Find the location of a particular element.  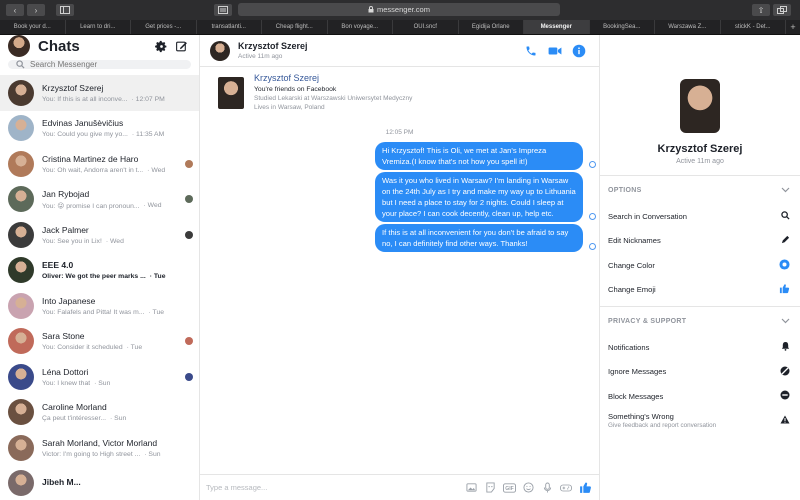

search-input is located at coordinates (105, 64).